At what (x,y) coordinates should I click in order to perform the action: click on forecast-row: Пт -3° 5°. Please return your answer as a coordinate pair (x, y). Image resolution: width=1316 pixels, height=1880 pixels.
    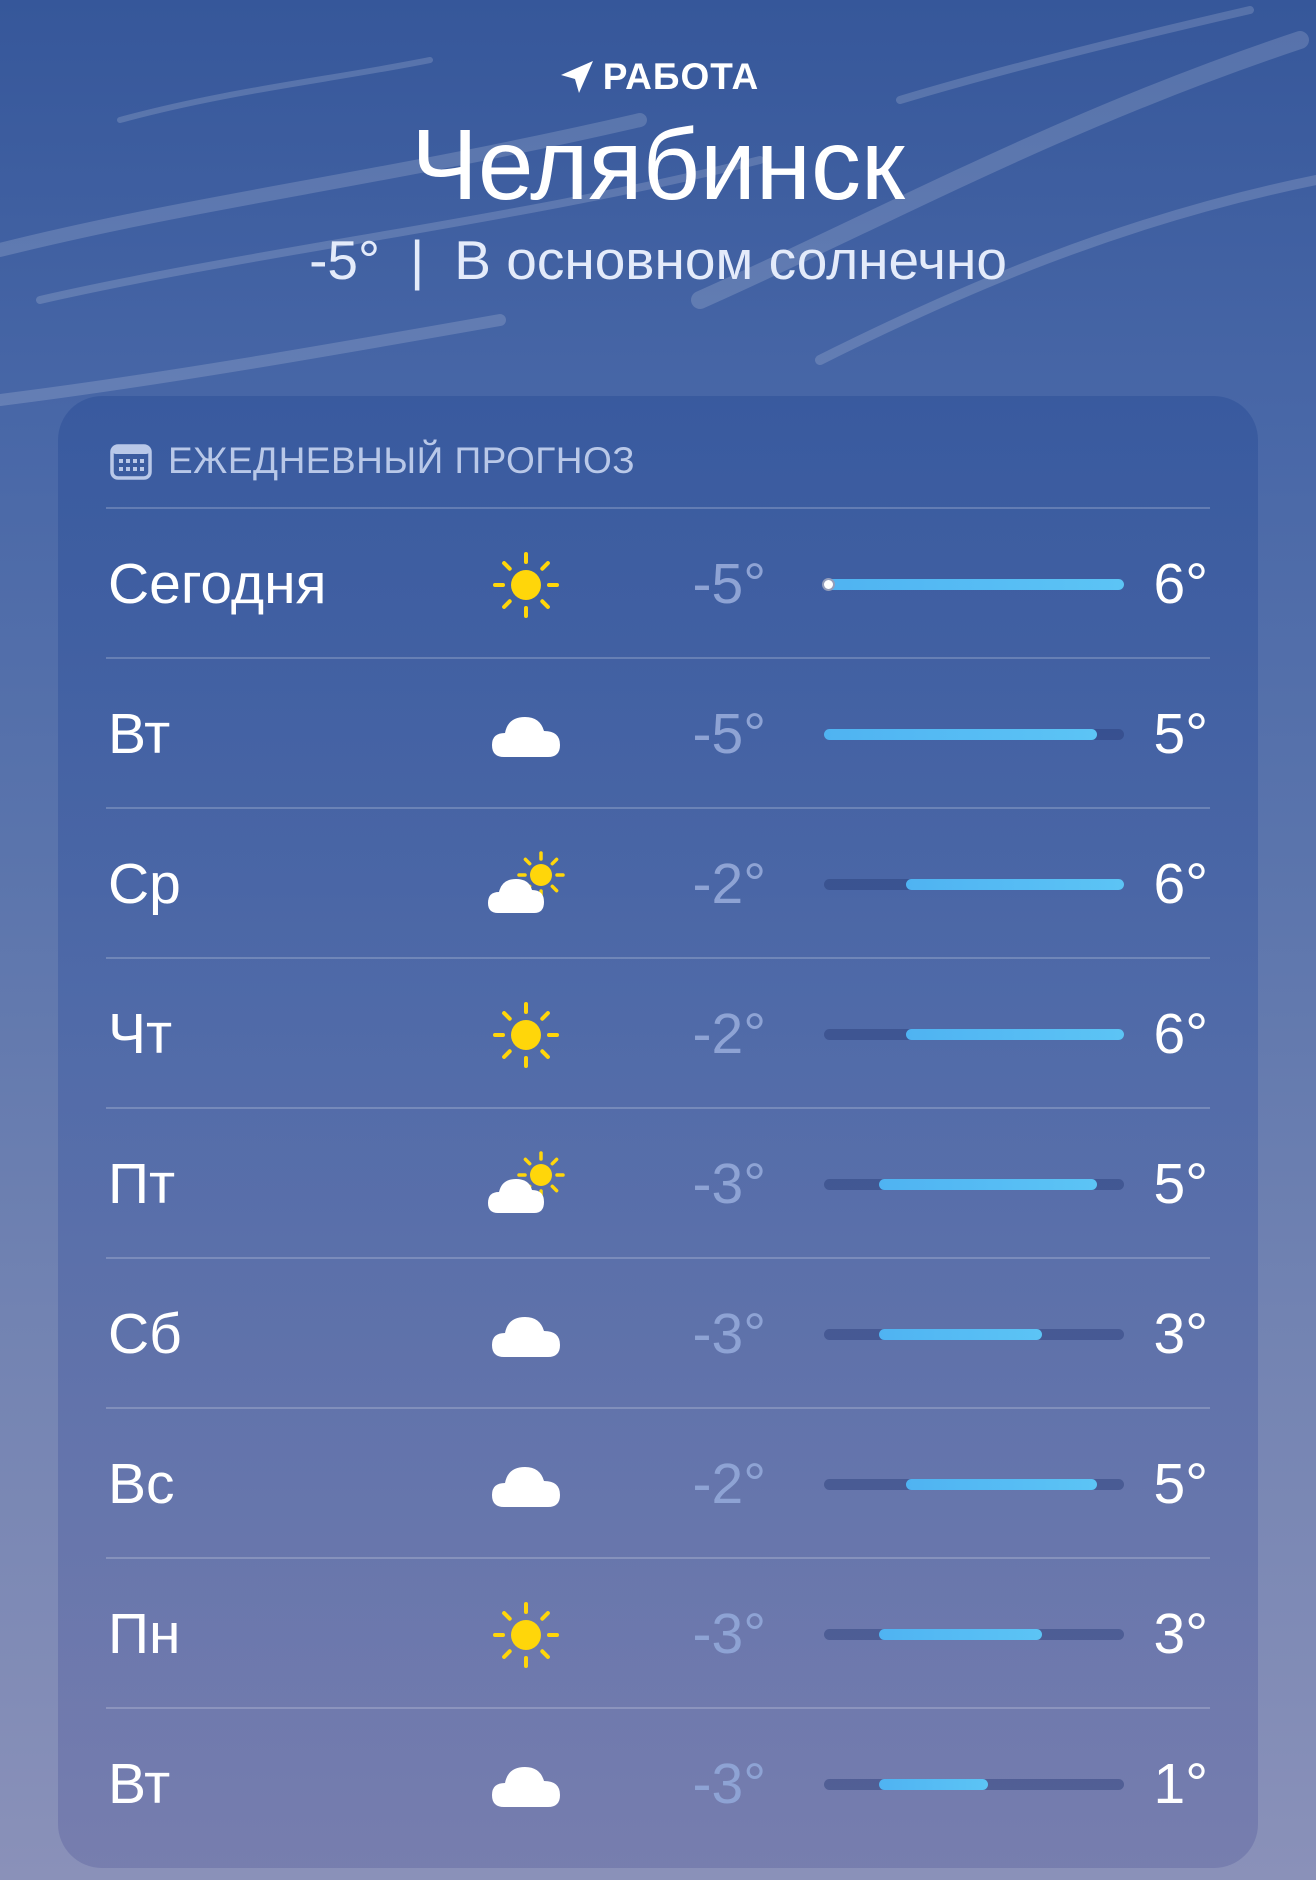
    Looking at the image, I should click on (658, 1182).